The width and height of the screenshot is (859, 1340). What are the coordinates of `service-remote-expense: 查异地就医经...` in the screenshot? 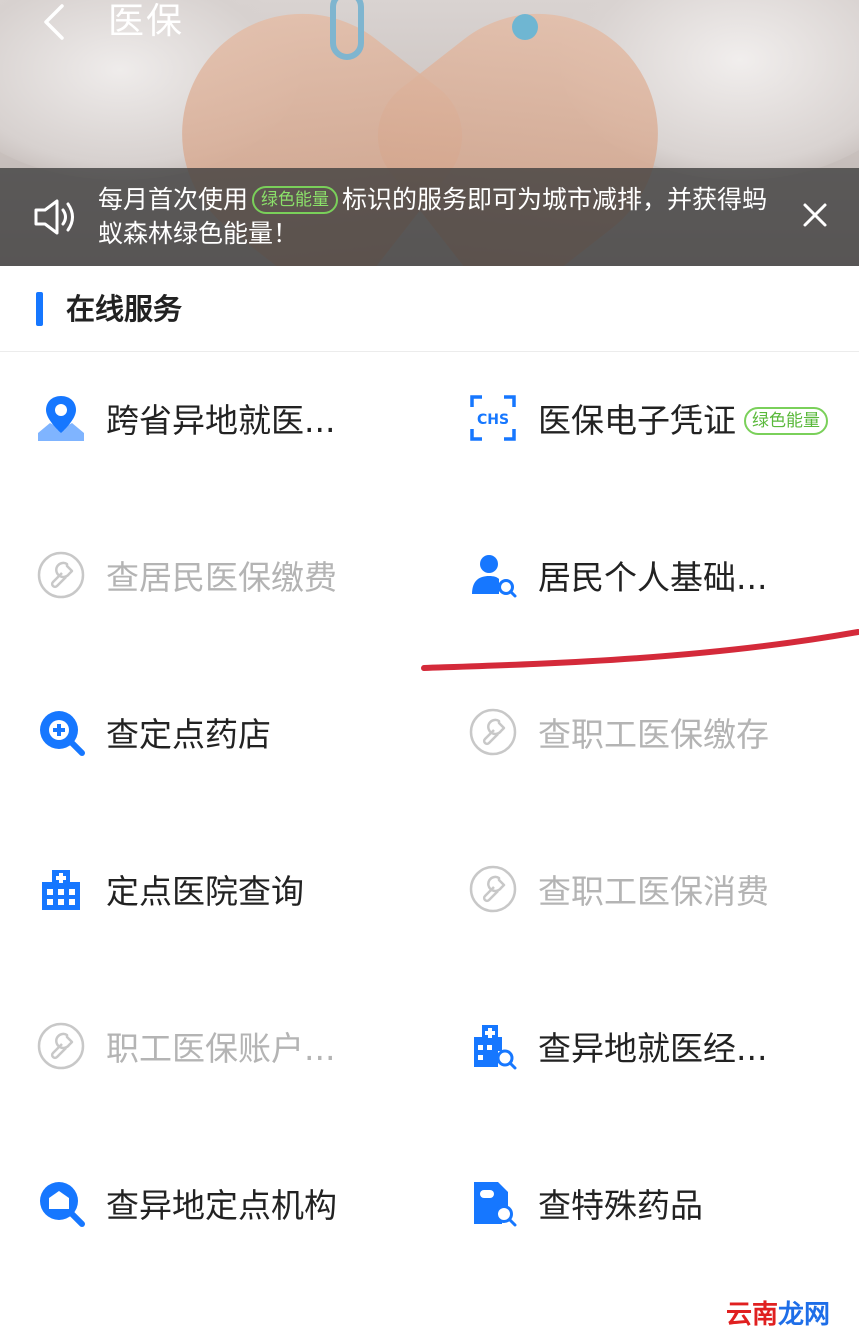 It's located at (642, 1056).